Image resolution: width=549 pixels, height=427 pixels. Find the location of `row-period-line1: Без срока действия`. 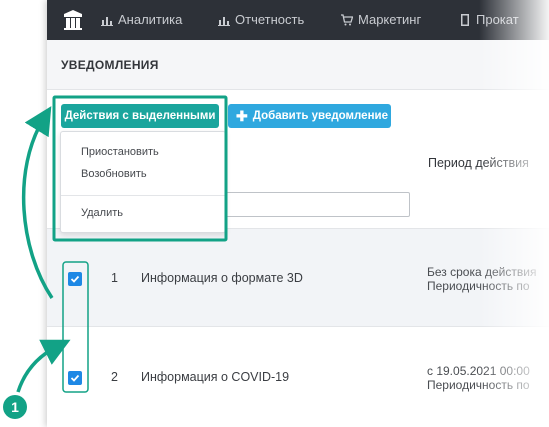

row-period-line1: Без срока действия is located at coordinates (482, 272).